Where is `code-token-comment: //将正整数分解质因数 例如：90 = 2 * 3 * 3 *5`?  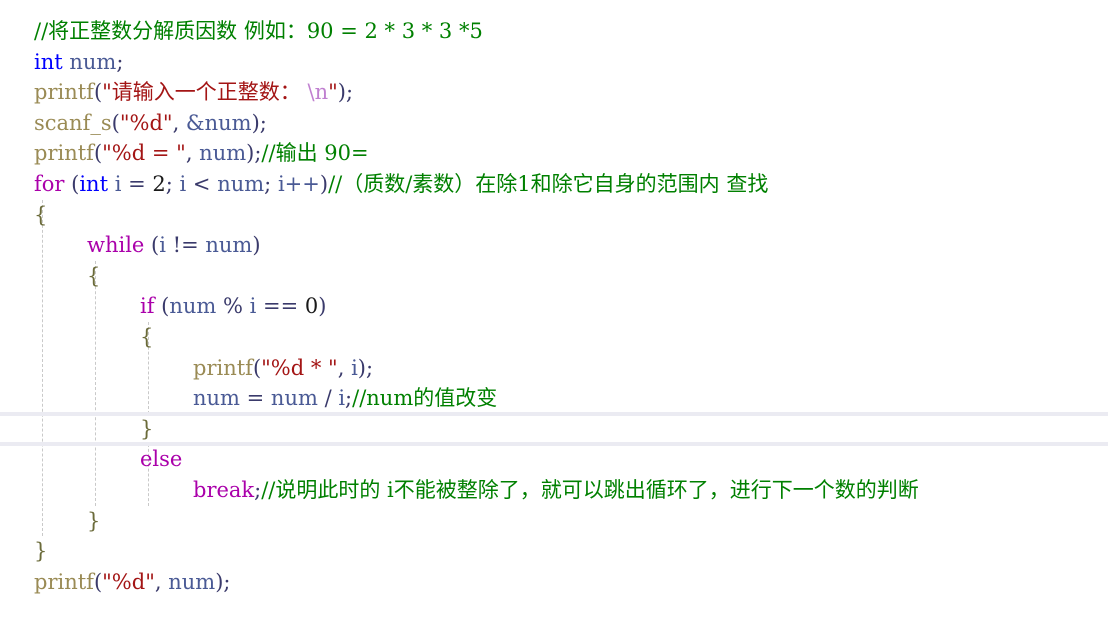 code-token-comment: //将正整数分解质因数 例如：90 = 2 * 3 * 3 *5 is located at coordinates (258, 31).